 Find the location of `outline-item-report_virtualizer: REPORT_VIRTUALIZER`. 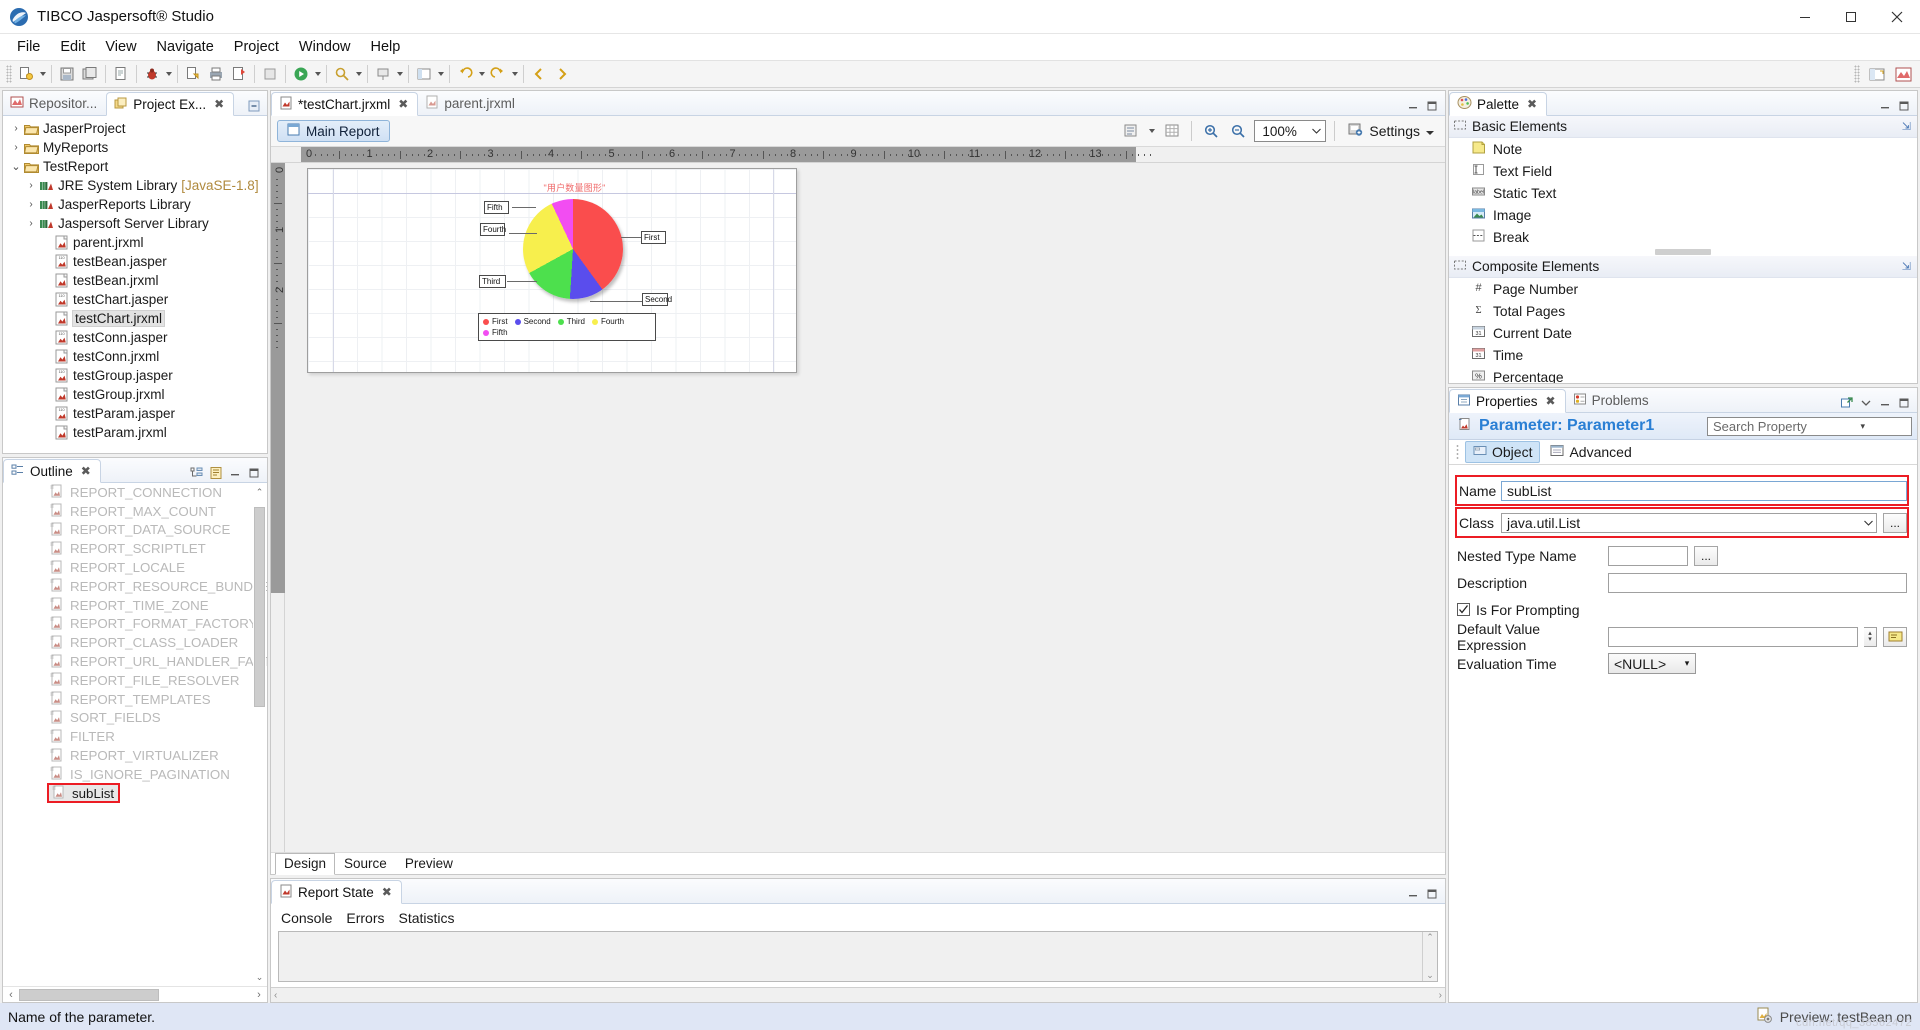

outline-item-report_virtualizer: REPORT_VIRTUALIZER is located at coordinates (135, 755).